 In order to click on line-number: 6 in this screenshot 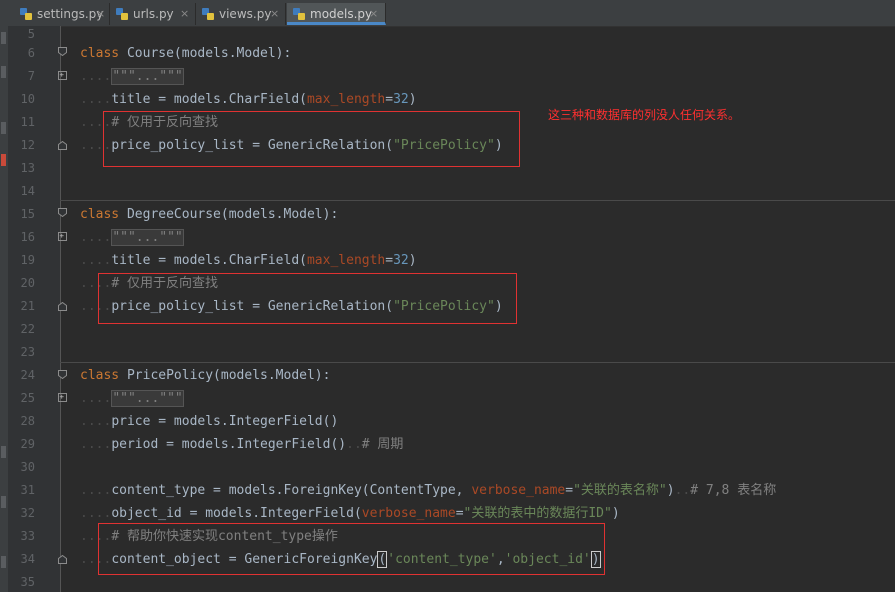, I will do `click(31, 53)`.